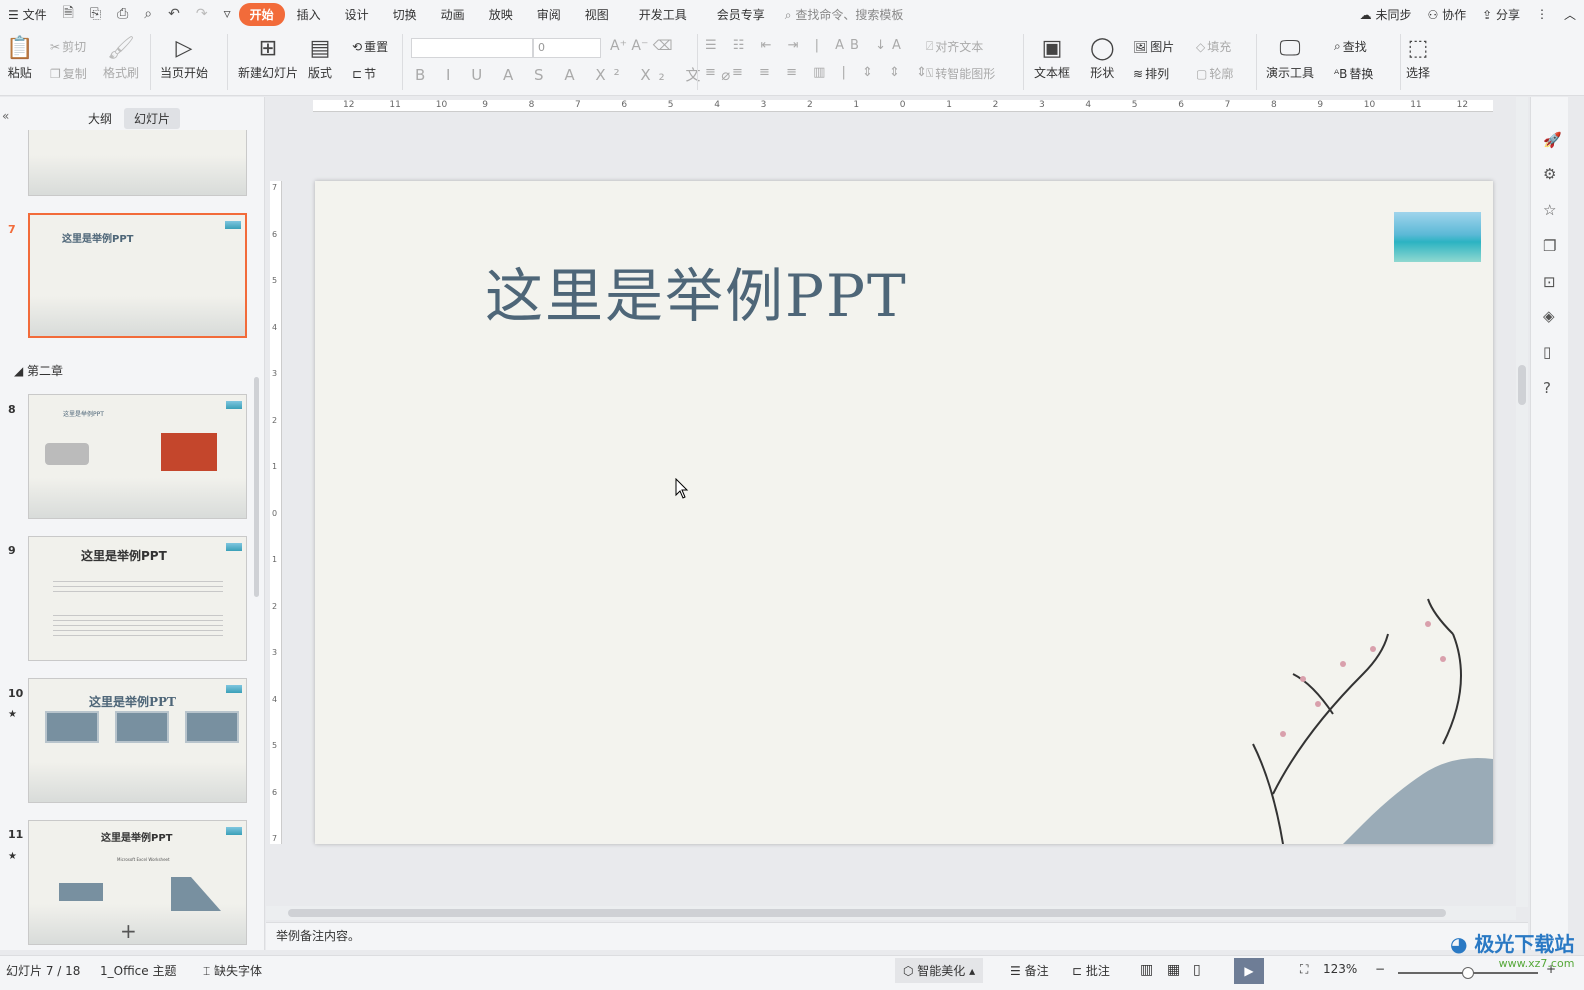  I want to click on share-button: ⇪ 分享, so click(1501, 14).